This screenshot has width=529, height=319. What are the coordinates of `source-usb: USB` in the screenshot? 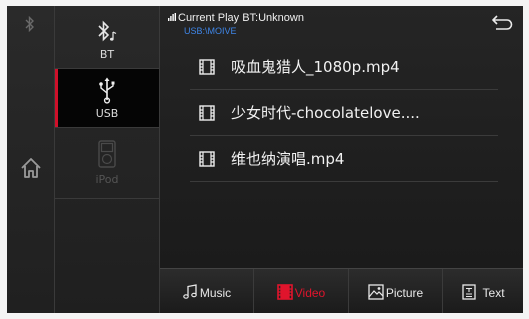 It's located at (107, 98).